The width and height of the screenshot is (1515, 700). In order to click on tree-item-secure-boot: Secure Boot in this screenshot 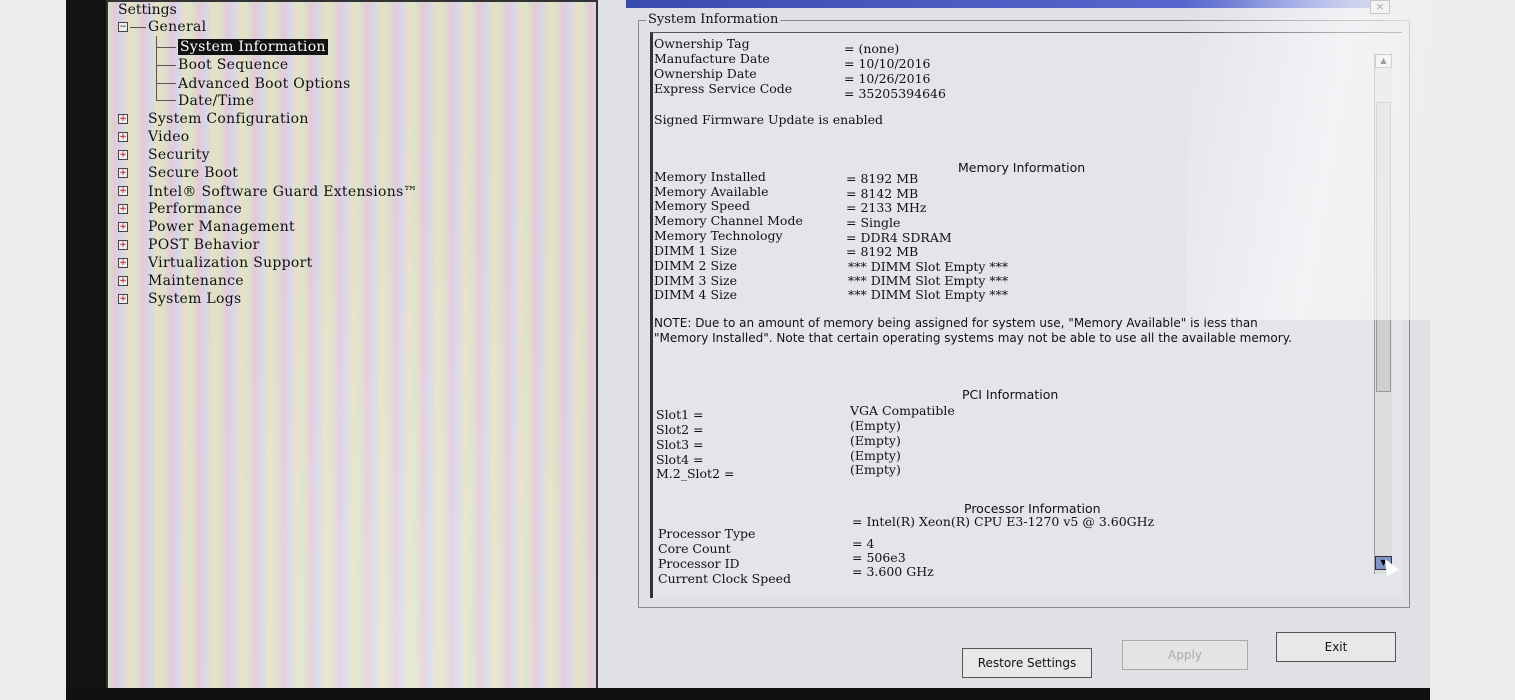, I will do `click(193, 173)`.